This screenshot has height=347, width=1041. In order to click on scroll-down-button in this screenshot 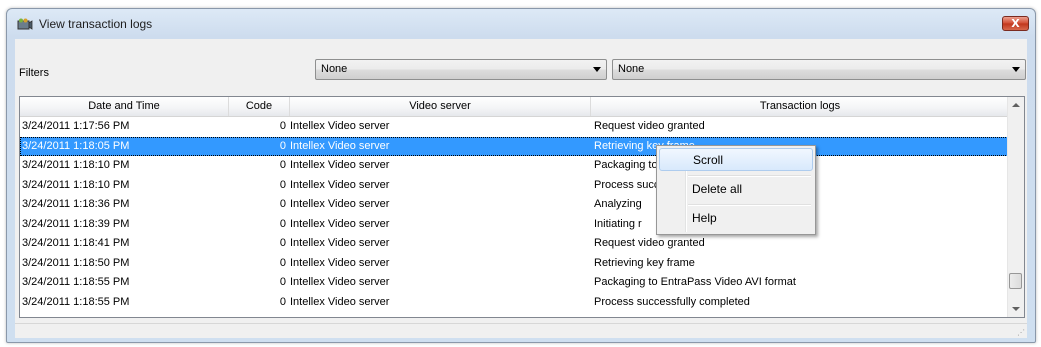, I will do `click(1016, 308)`.